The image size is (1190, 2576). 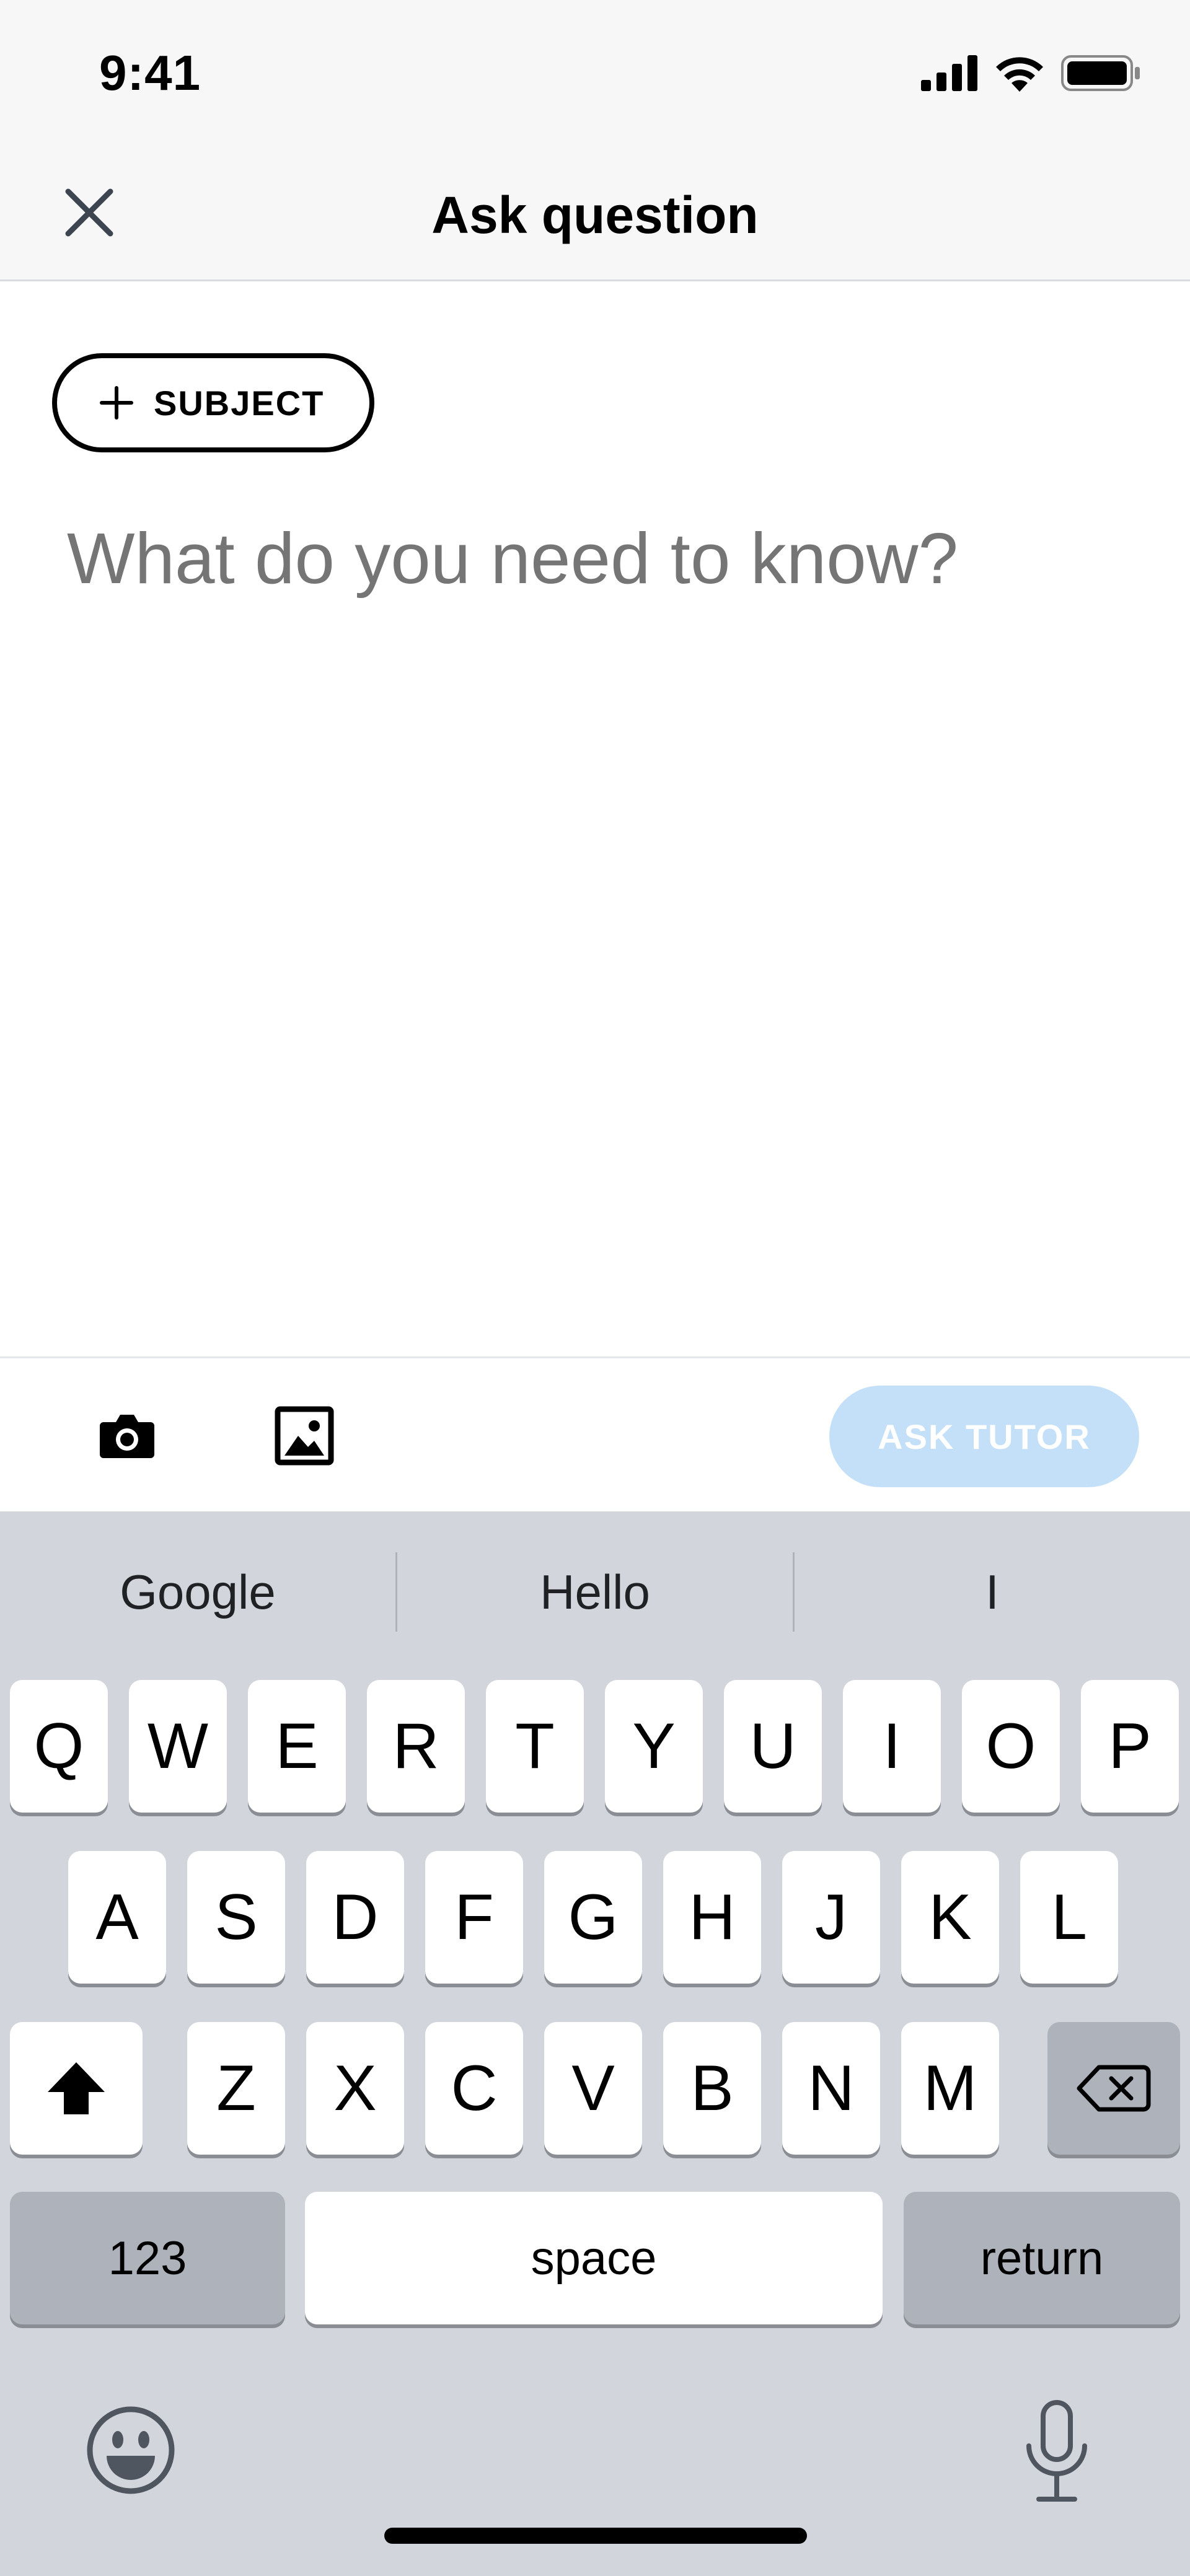 What do you see at coordinates (831, 2088) in the screenshot?
I see `key-n: N` at bounding box center [831, 2088].